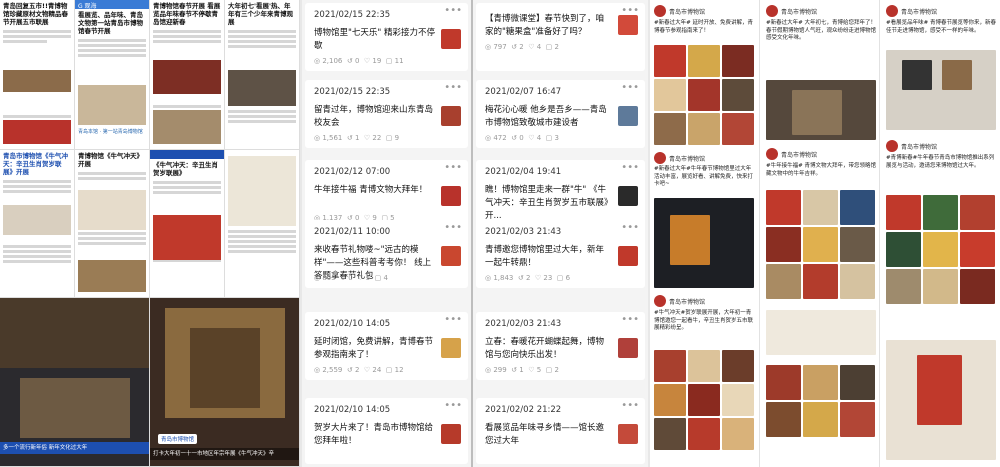 The width and height of the screenshot is (1000, 467). I want to click on view-count: 299, so click(500, 370).